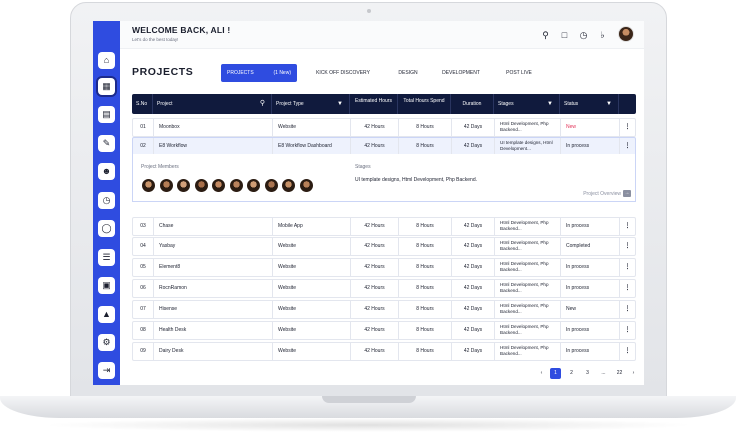 This screenshot has height=438, width=736. What do you see at coordinates (259, 73) in the screenshot?
I see `tab-projects: PROJECTS (1 New)` at bounding box center [259, 73].